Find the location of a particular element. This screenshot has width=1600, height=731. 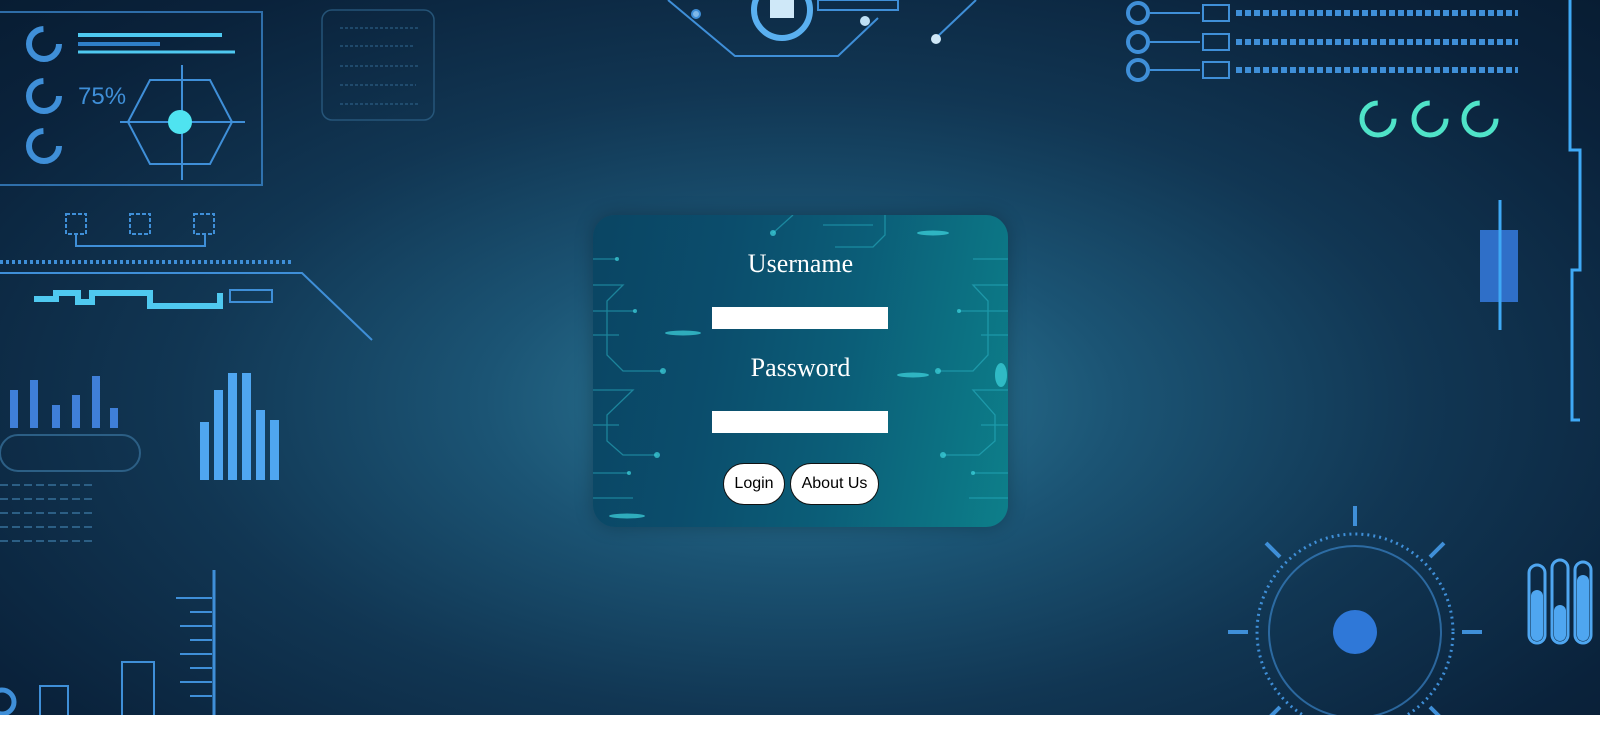

hud-left-middle is located at coordinates (186, 277).